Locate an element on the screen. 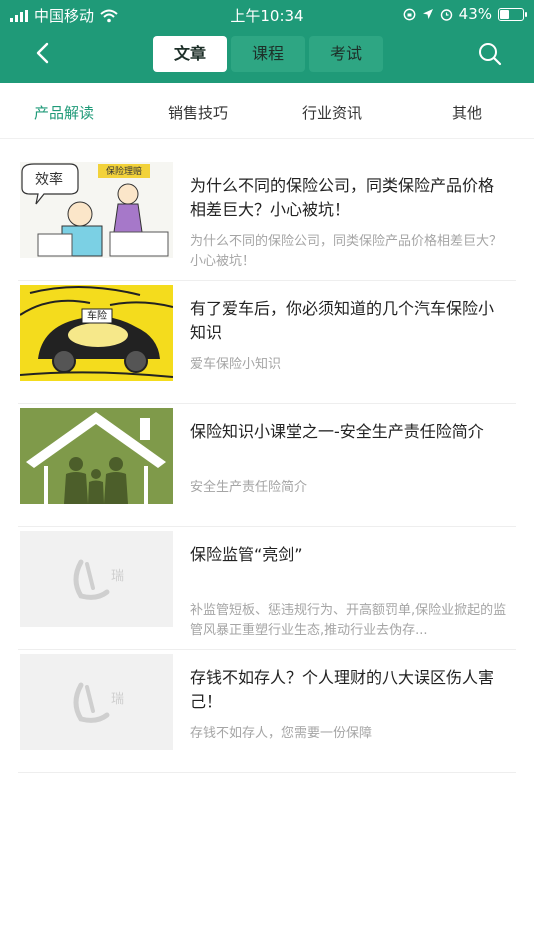  category-industry: 行业资讯 is located at coordinates (332, 112).